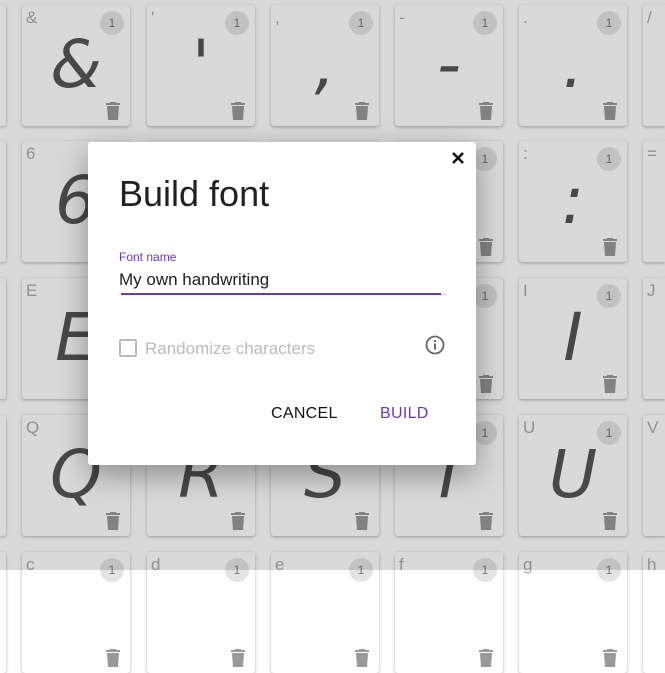  Describe the element at coordinates (435, 345) in the screenshot. I see `info-icon` at that location.